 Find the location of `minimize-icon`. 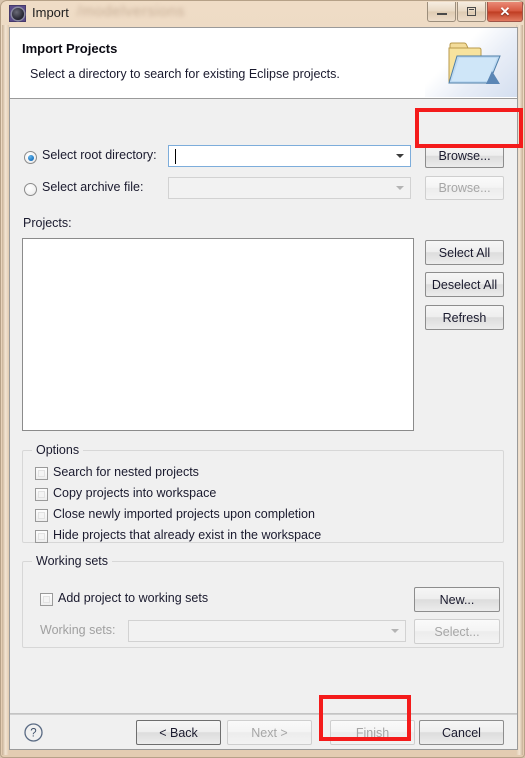

minimize-icon is located at coordinates (441, 14).